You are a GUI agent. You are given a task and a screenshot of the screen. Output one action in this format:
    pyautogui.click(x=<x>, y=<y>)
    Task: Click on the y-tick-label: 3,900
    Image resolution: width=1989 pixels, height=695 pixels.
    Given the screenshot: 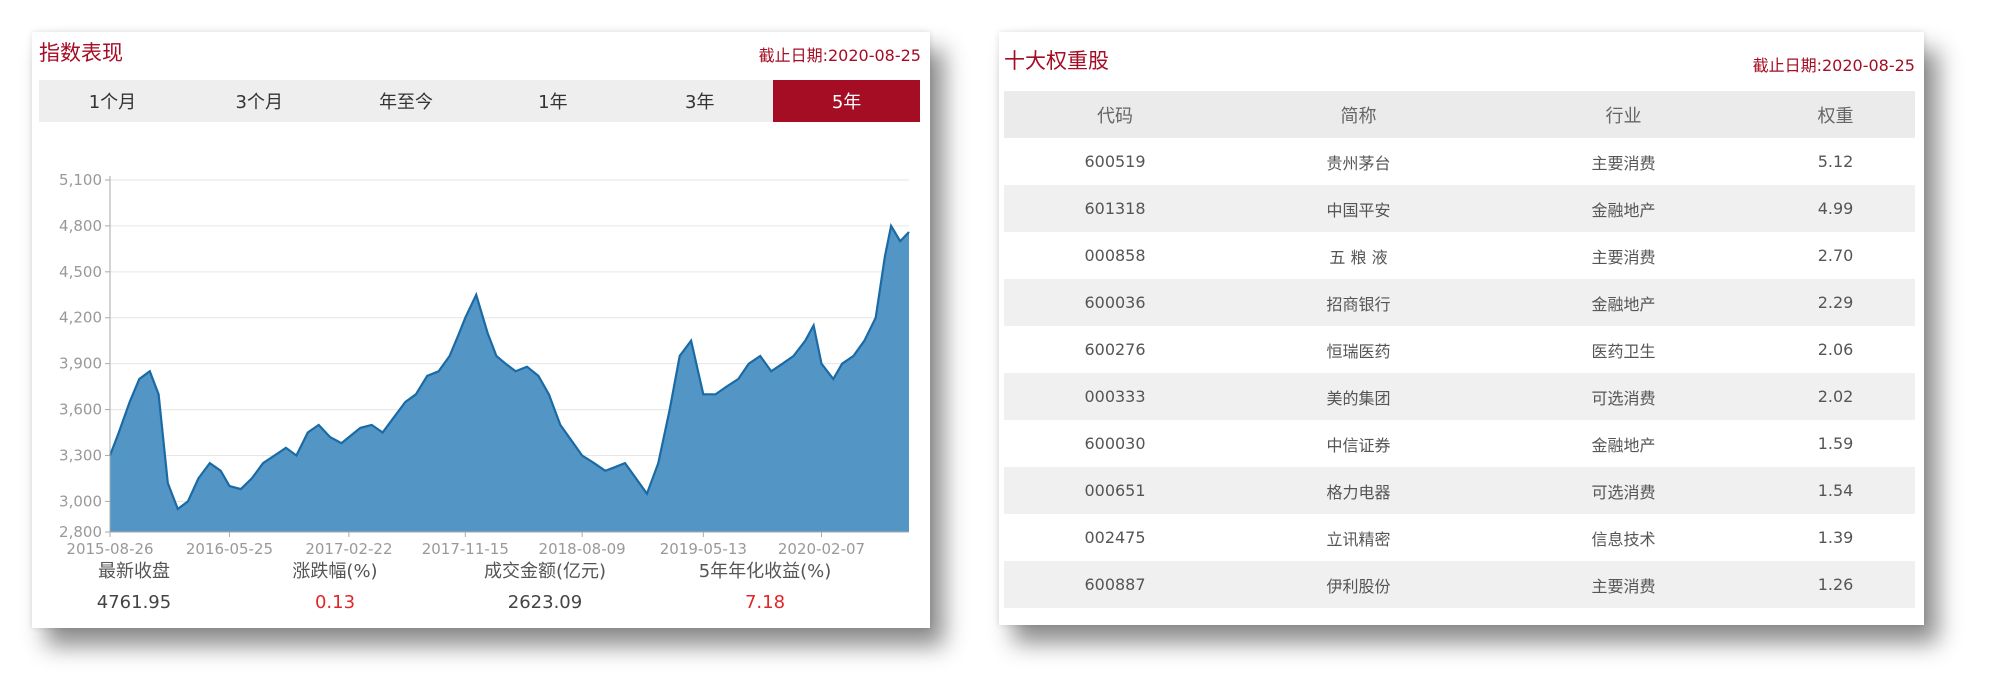 What is the action you would take?
    pyautogui.click(x=80, y=364)
    